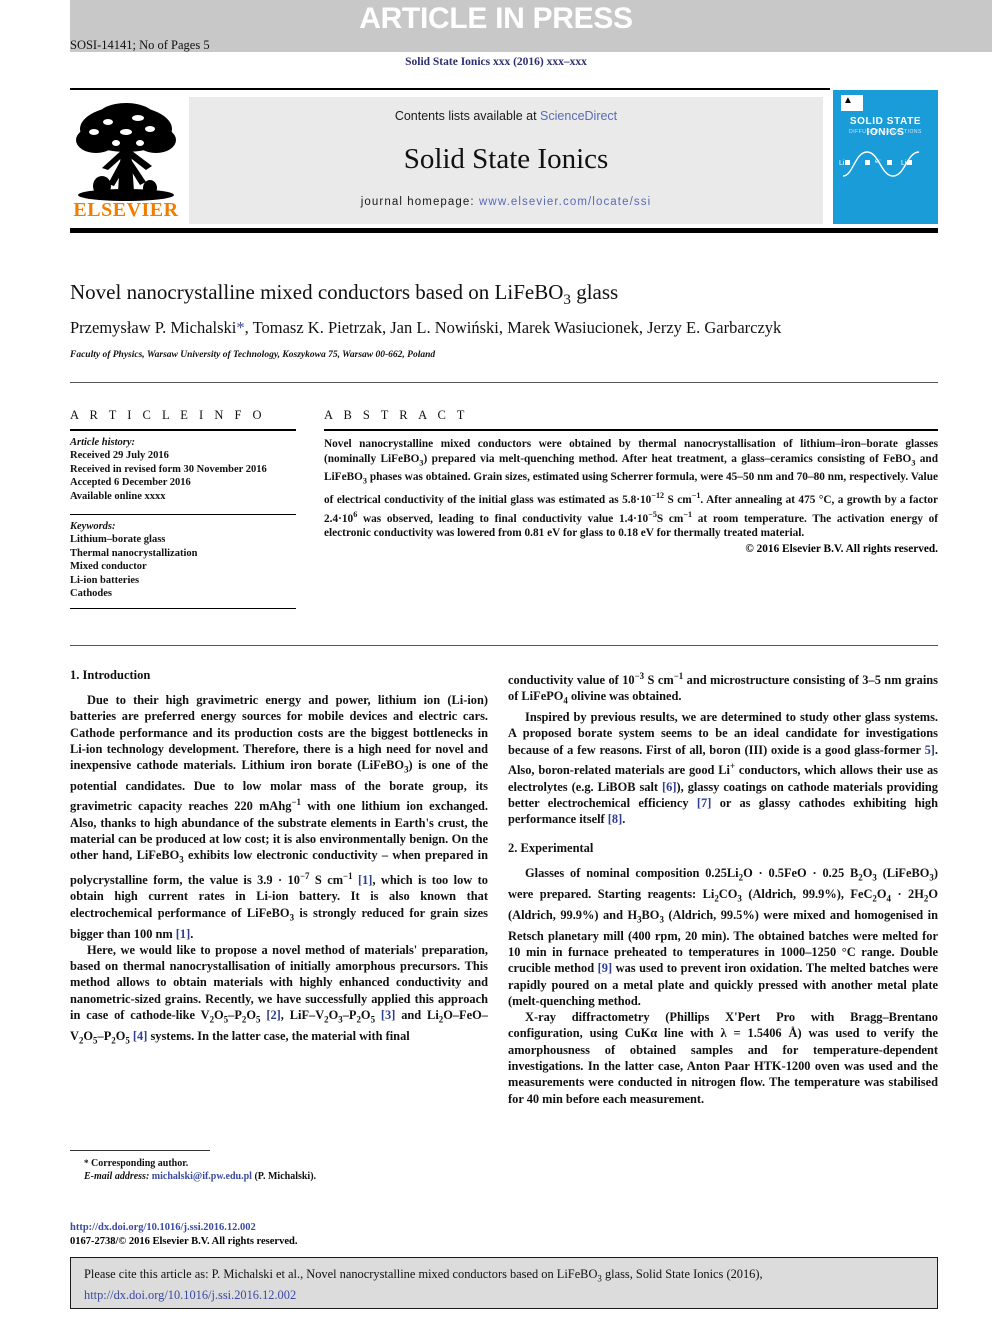 The height and width of the screenshot is (1323, 992). What do you see at coordinates (118, 540) in the screenshot?
I see `keyword-item: Lithium–borate glass` at bounding box center [118, 540].